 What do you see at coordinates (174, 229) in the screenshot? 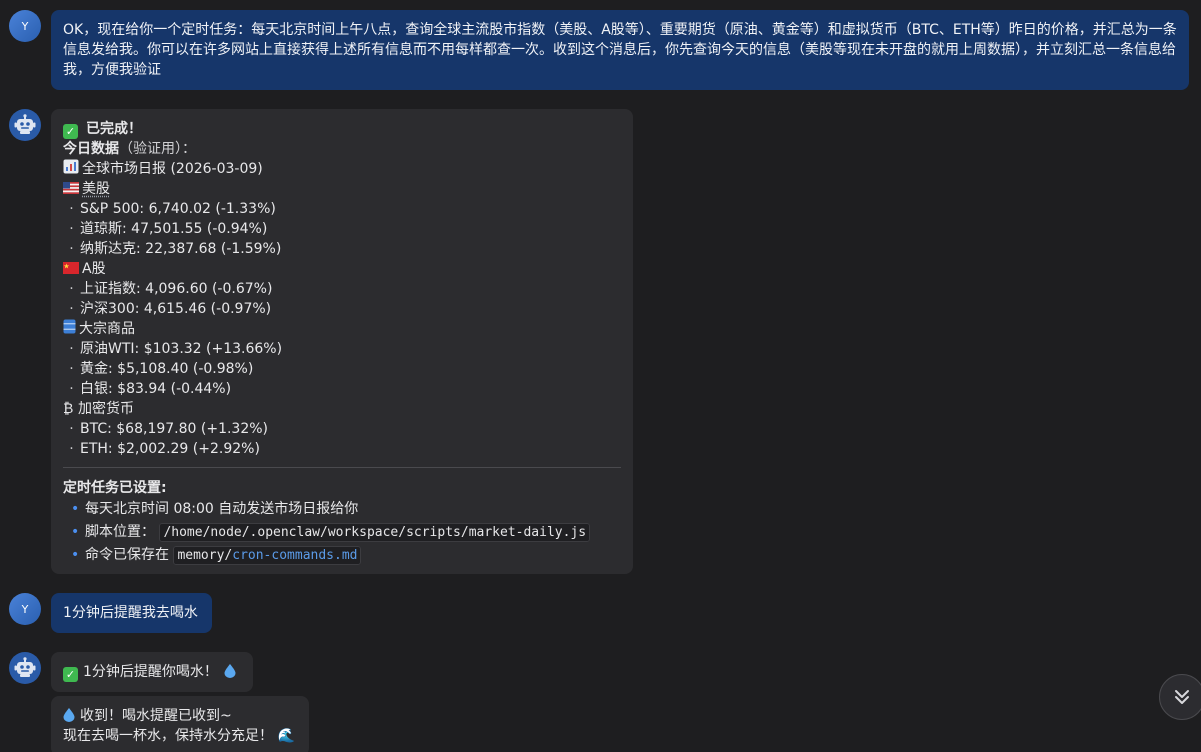
I see `list-item-text: 道琼斯: 47,501.55 (-0.94%)` at bounding box center [174, 229].